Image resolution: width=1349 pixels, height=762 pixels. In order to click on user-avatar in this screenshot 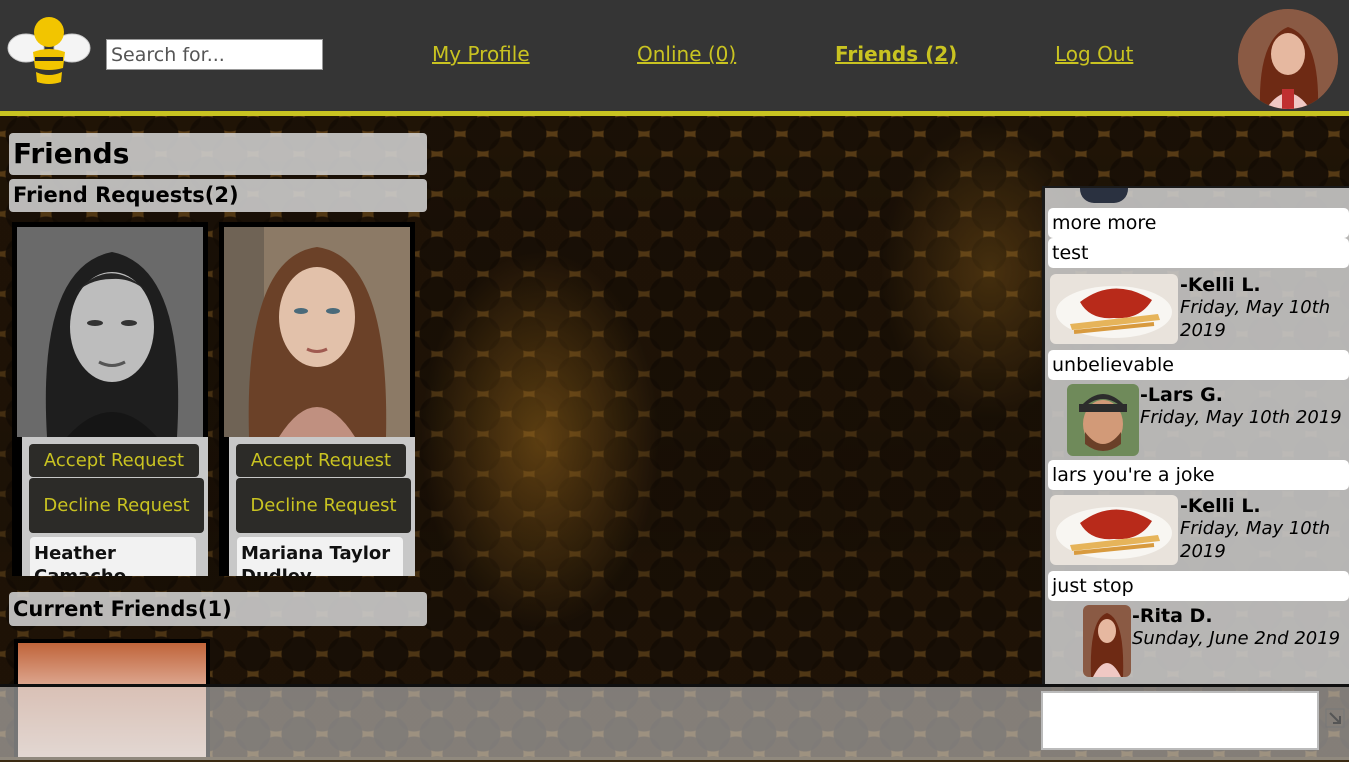, I will do `click(1288, 59)`.